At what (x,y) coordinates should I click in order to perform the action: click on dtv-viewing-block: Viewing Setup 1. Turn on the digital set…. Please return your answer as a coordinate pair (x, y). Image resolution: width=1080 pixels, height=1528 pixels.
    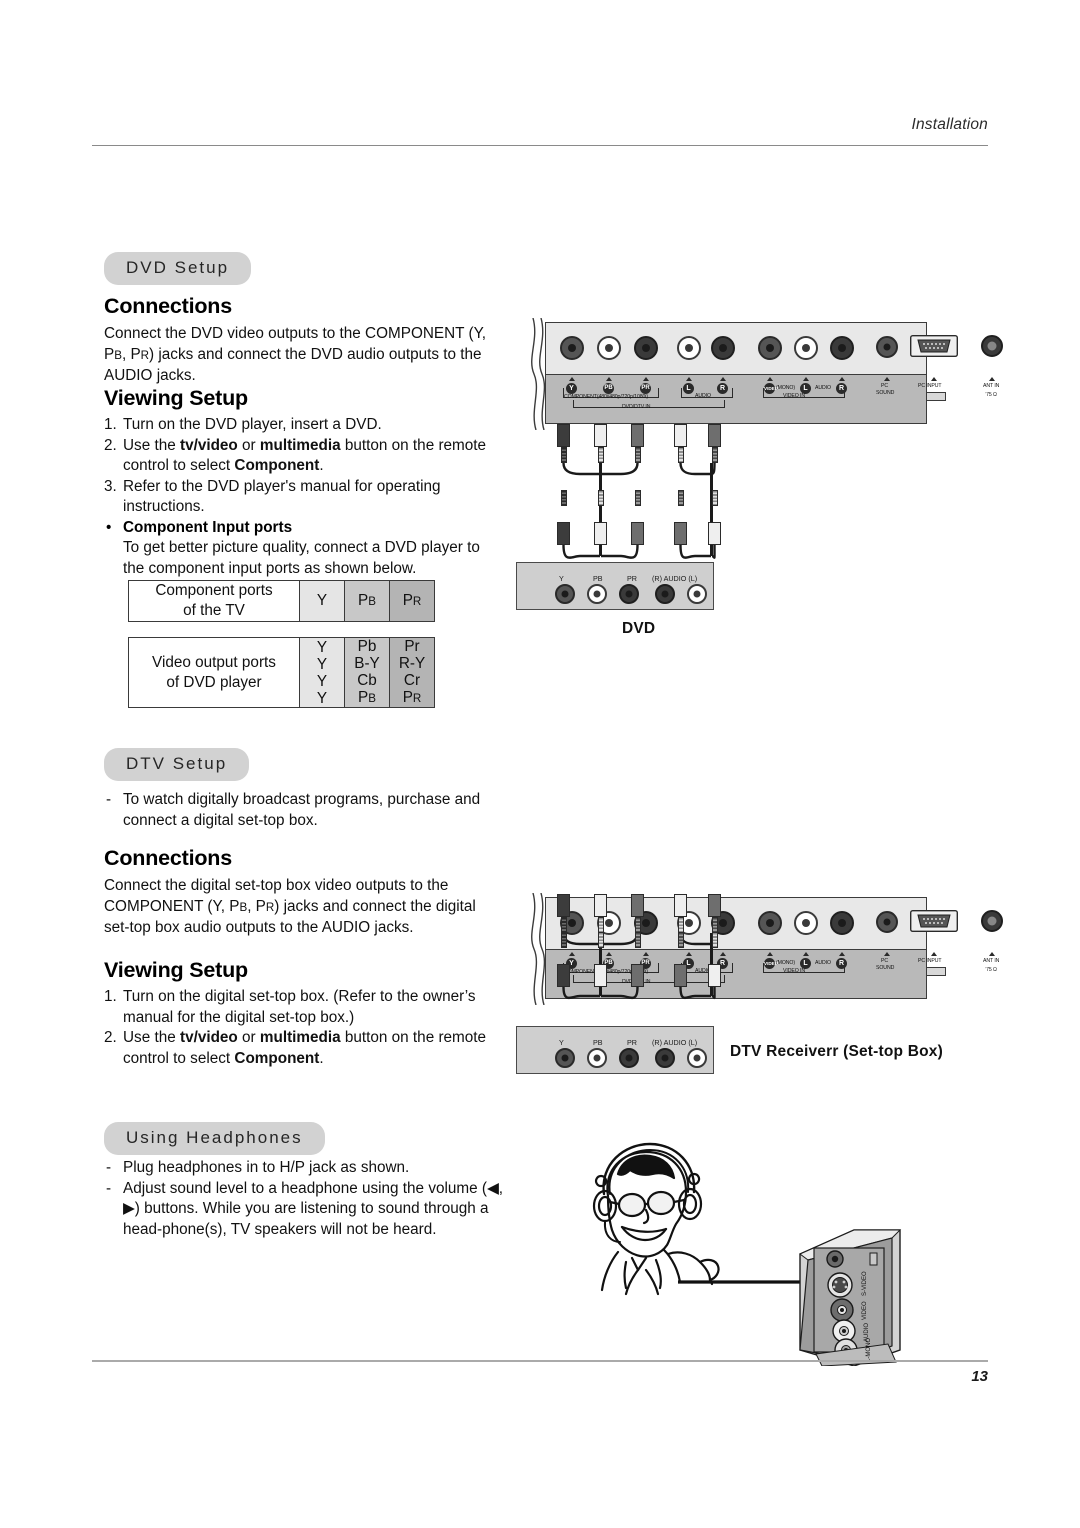
    Looking at the image, I should click on (304, 1013).